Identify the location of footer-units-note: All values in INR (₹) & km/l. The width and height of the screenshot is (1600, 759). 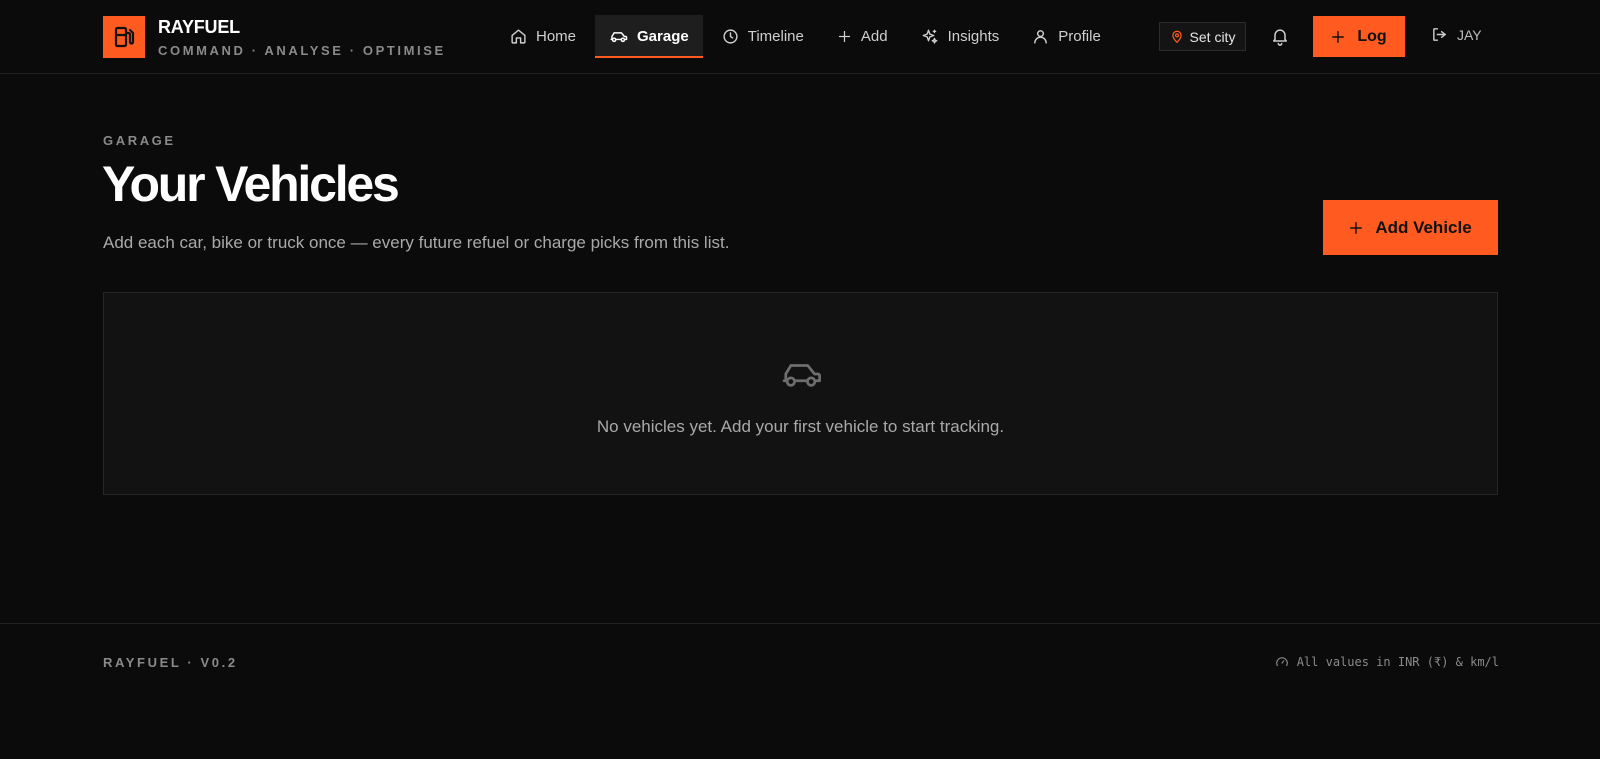
(1387, 662).